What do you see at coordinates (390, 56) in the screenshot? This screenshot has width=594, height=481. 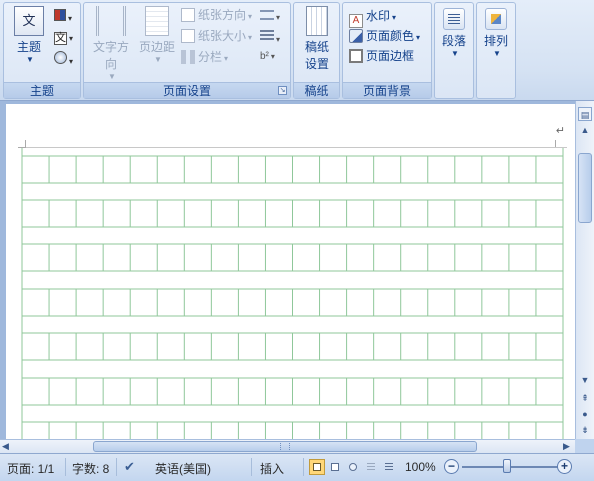 I see `page-borders-label: 页面边框` at bounding box center [390, 56].